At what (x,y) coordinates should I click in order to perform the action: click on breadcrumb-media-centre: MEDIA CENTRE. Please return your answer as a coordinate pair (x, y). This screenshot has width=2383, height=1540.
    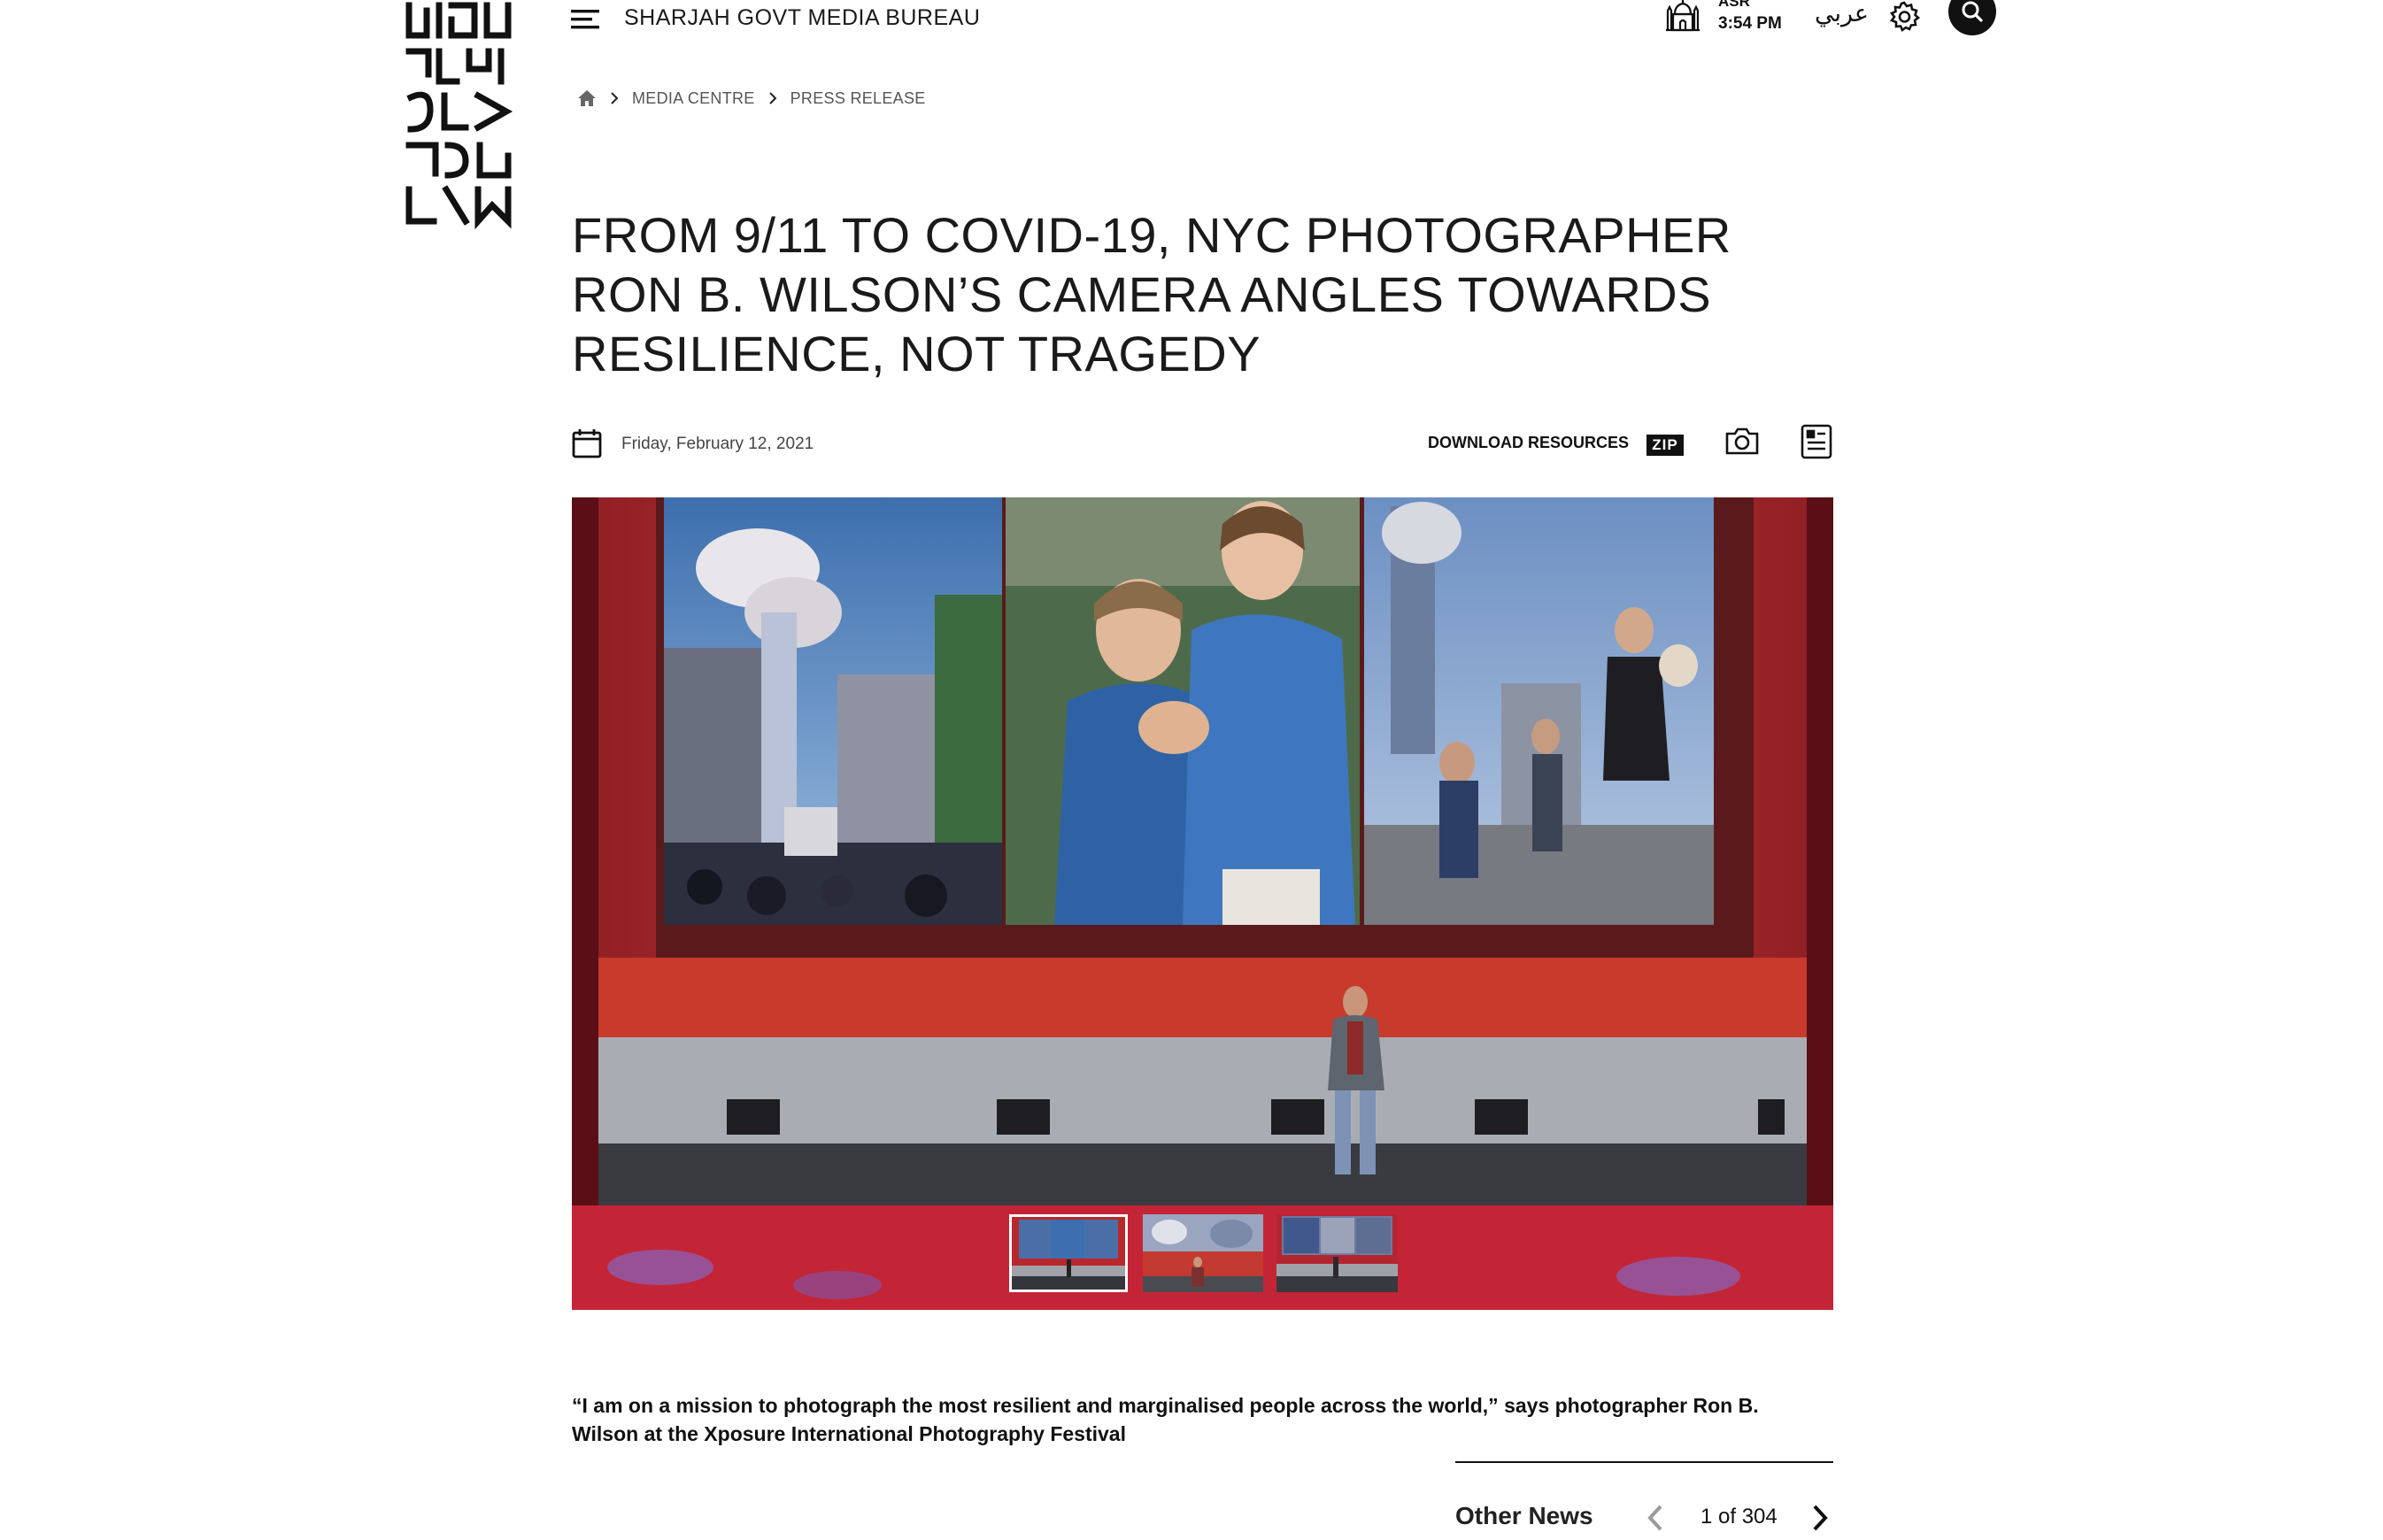
    Looking at the image, I should click on (693, 98).